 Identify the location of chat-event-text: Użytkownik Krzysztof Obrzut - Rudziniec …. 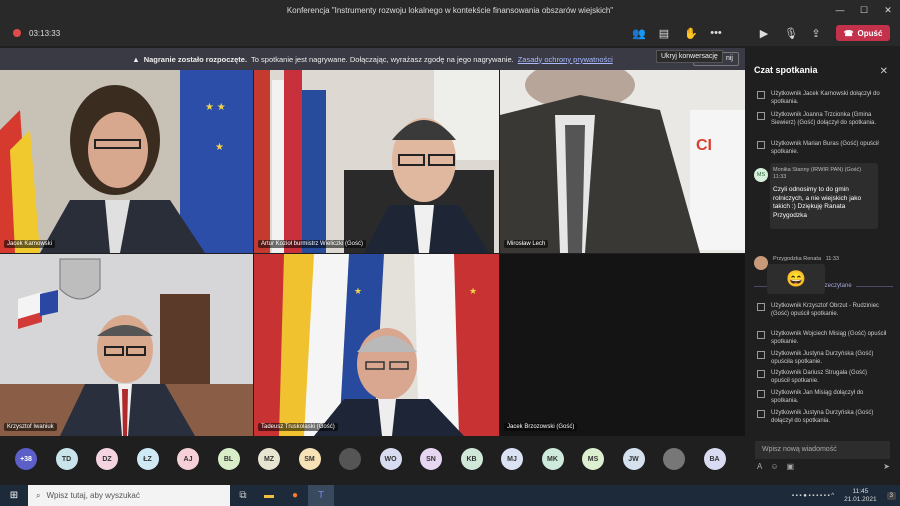
(825, 310).